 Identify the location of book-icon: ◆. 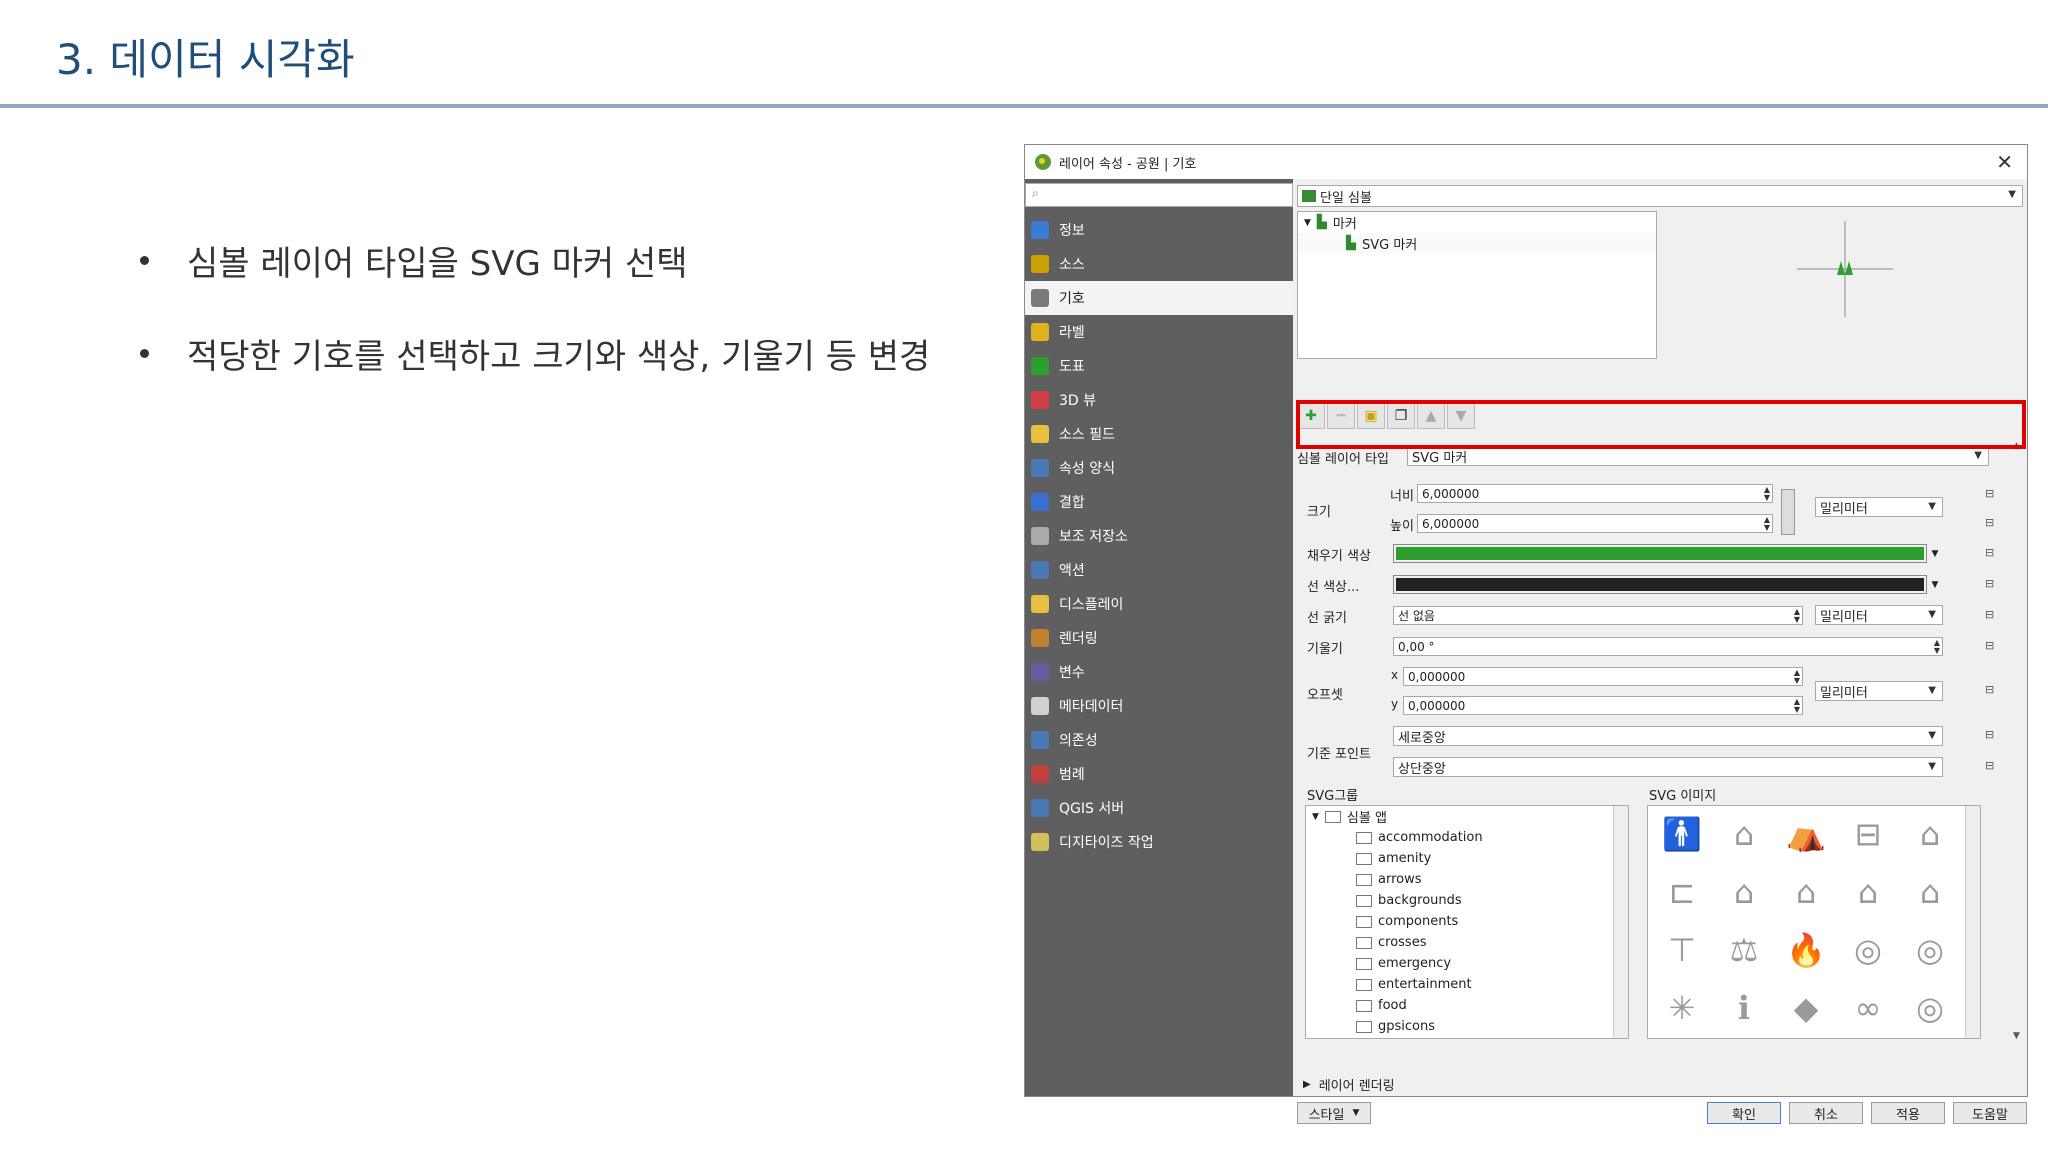
(1806, 1008).